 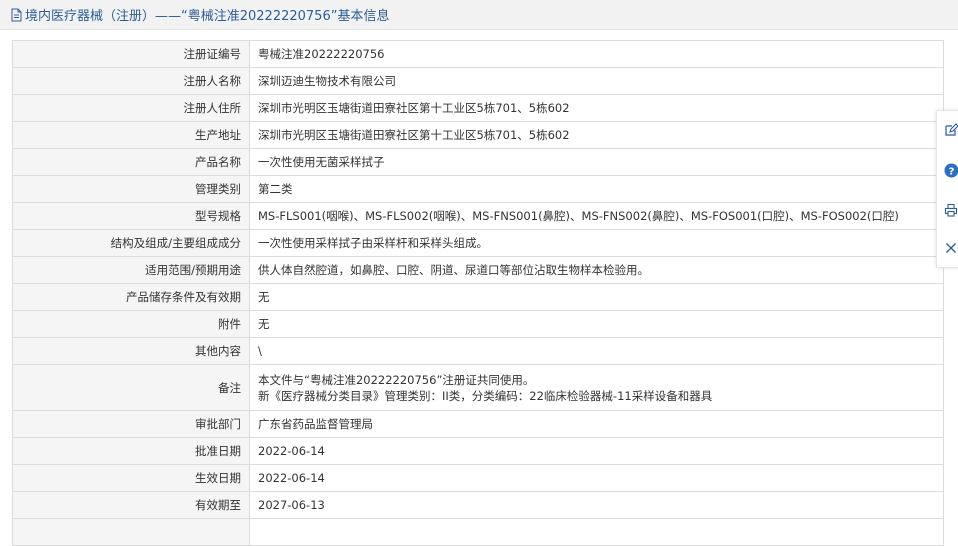 What do you see at coordinates (131, 135) in the screenshot?
I see `field-label: 生产地址` at bounding box center [131, 135].